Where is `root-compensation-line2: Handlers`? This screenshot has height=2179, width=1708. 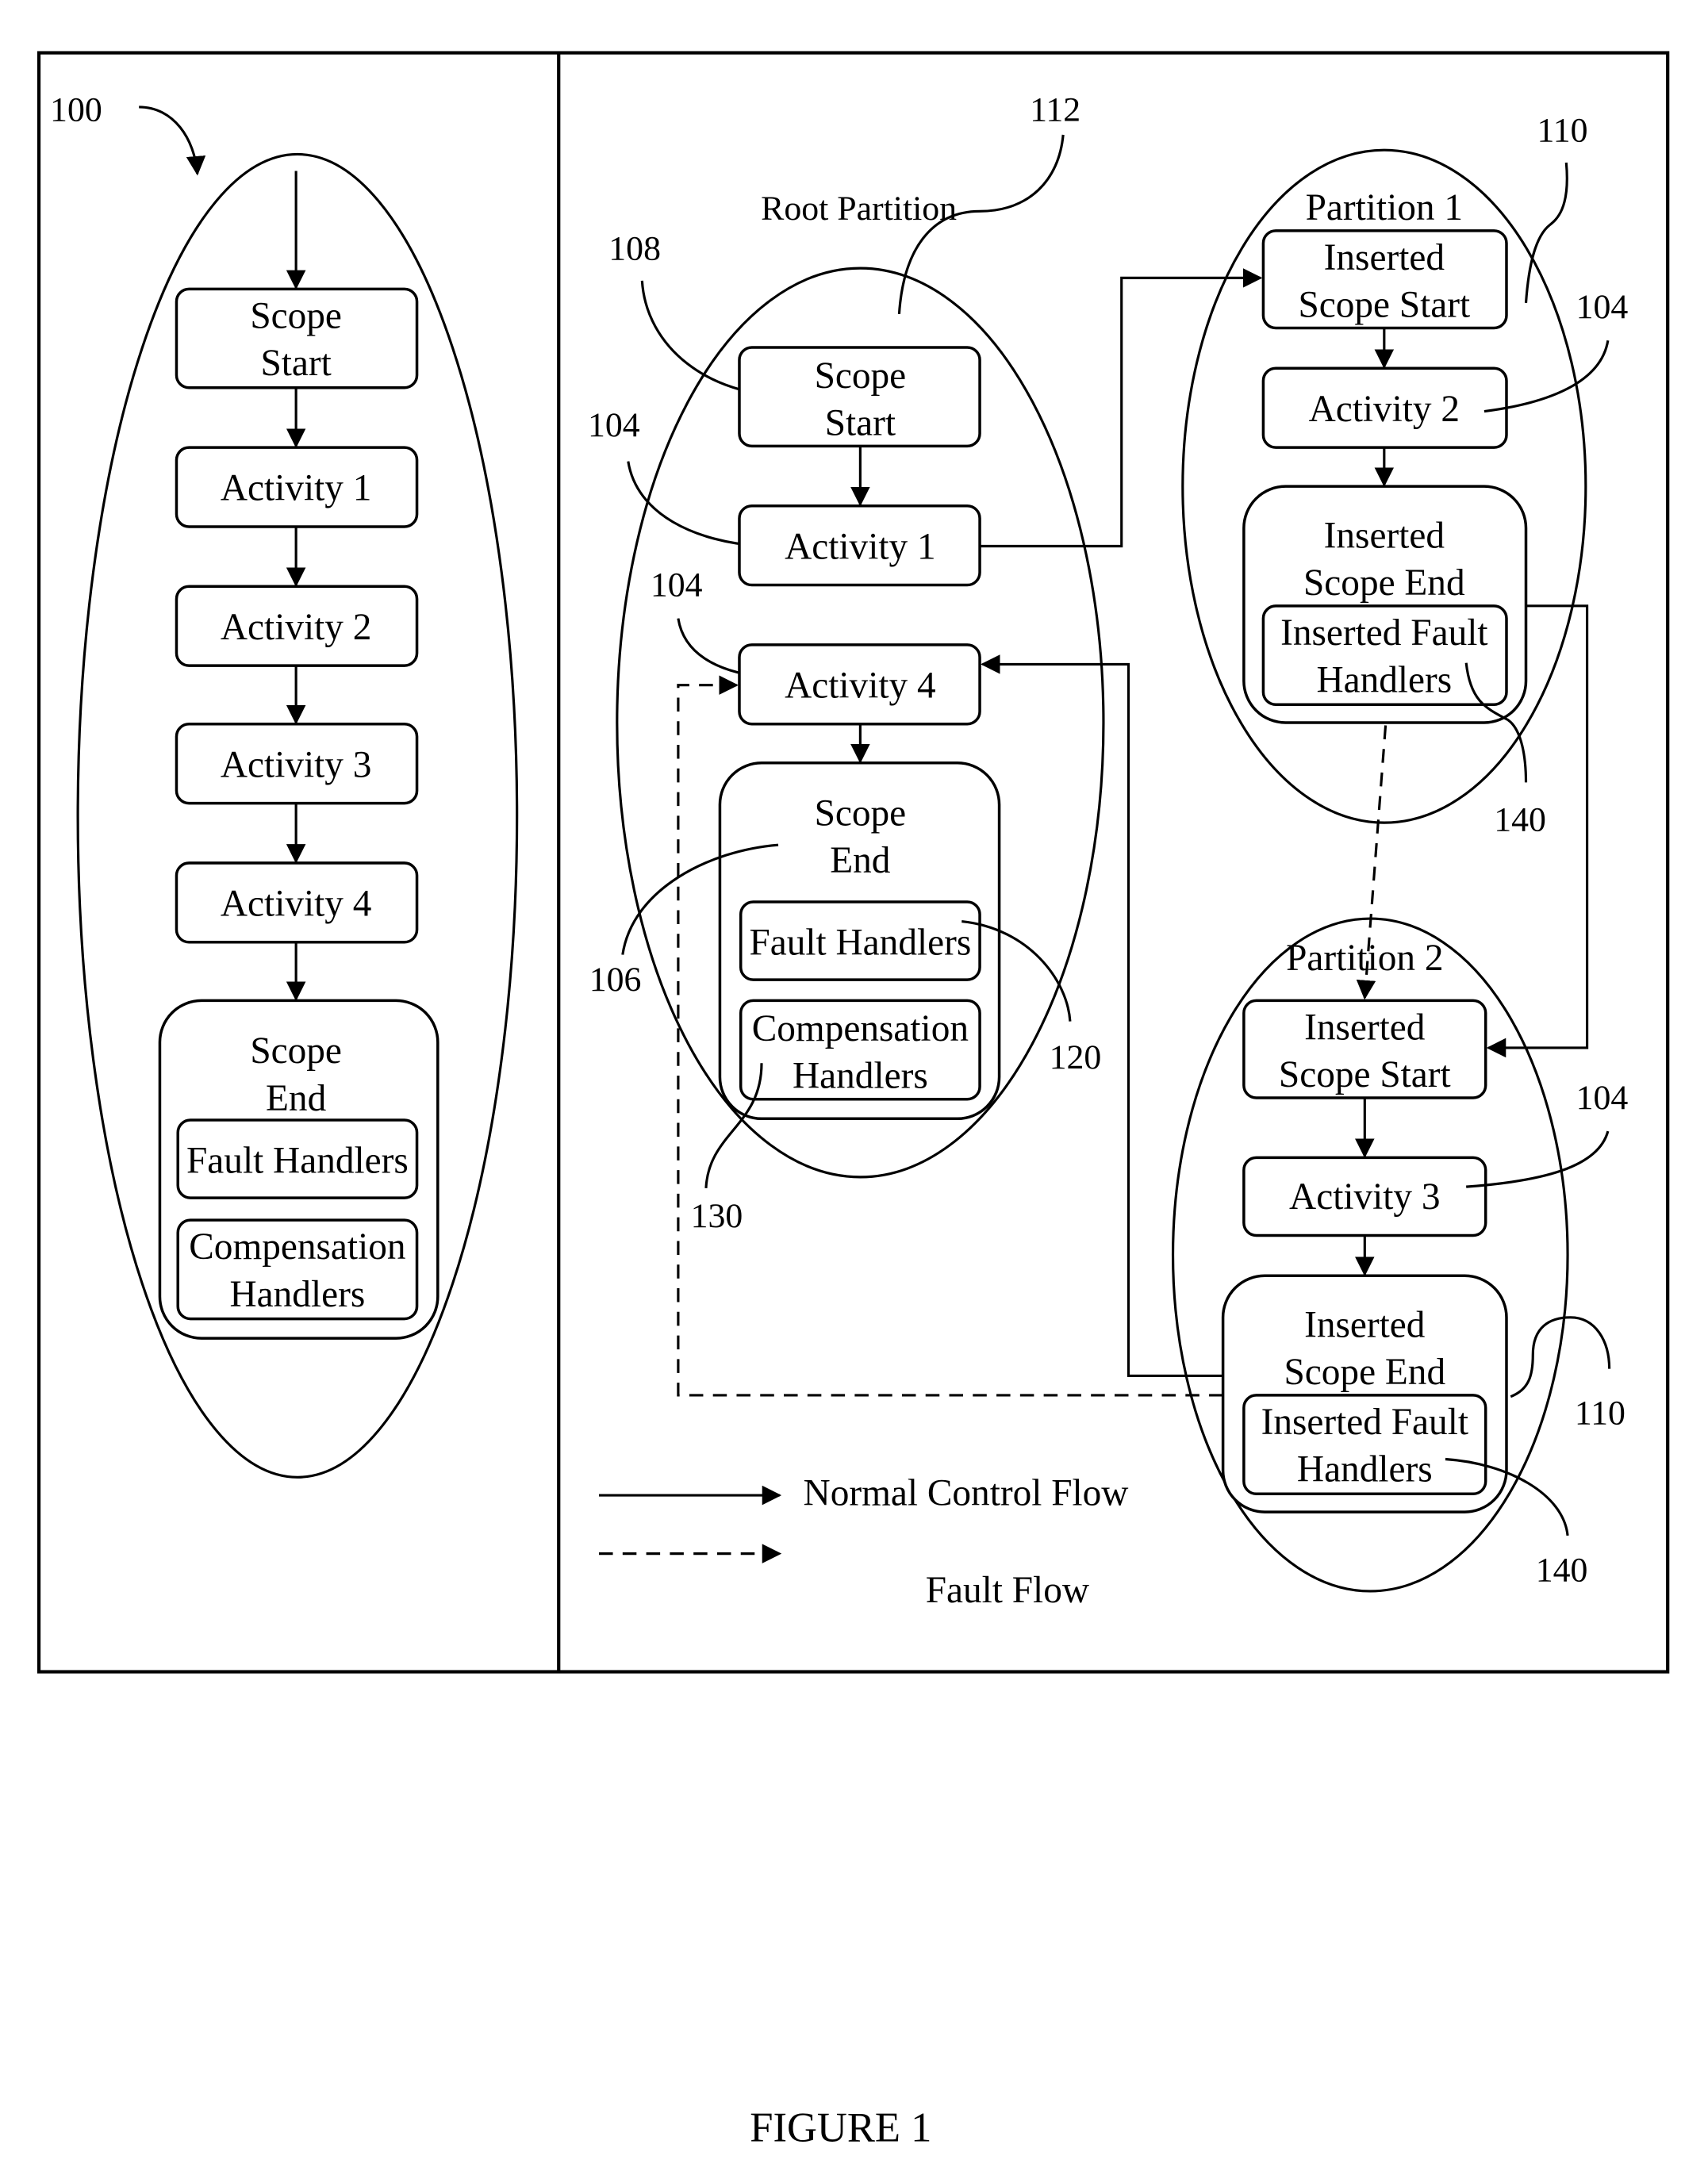 root-compensation-line2: Handlers is located at coordinates (860, 1076).